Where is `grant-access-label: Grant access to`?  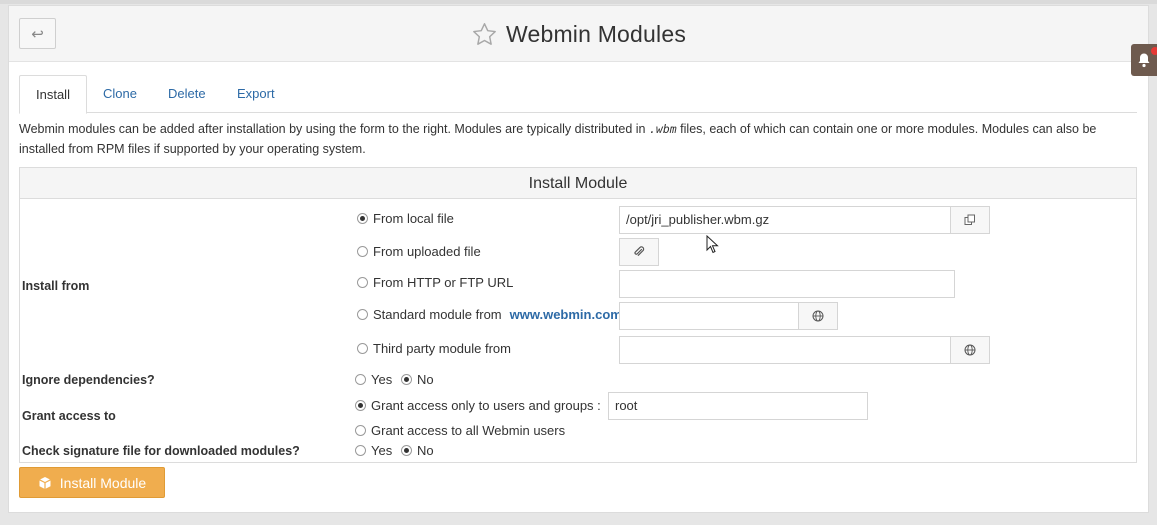
grant-access-label: Grant access to is located at coordinates (69, 416).